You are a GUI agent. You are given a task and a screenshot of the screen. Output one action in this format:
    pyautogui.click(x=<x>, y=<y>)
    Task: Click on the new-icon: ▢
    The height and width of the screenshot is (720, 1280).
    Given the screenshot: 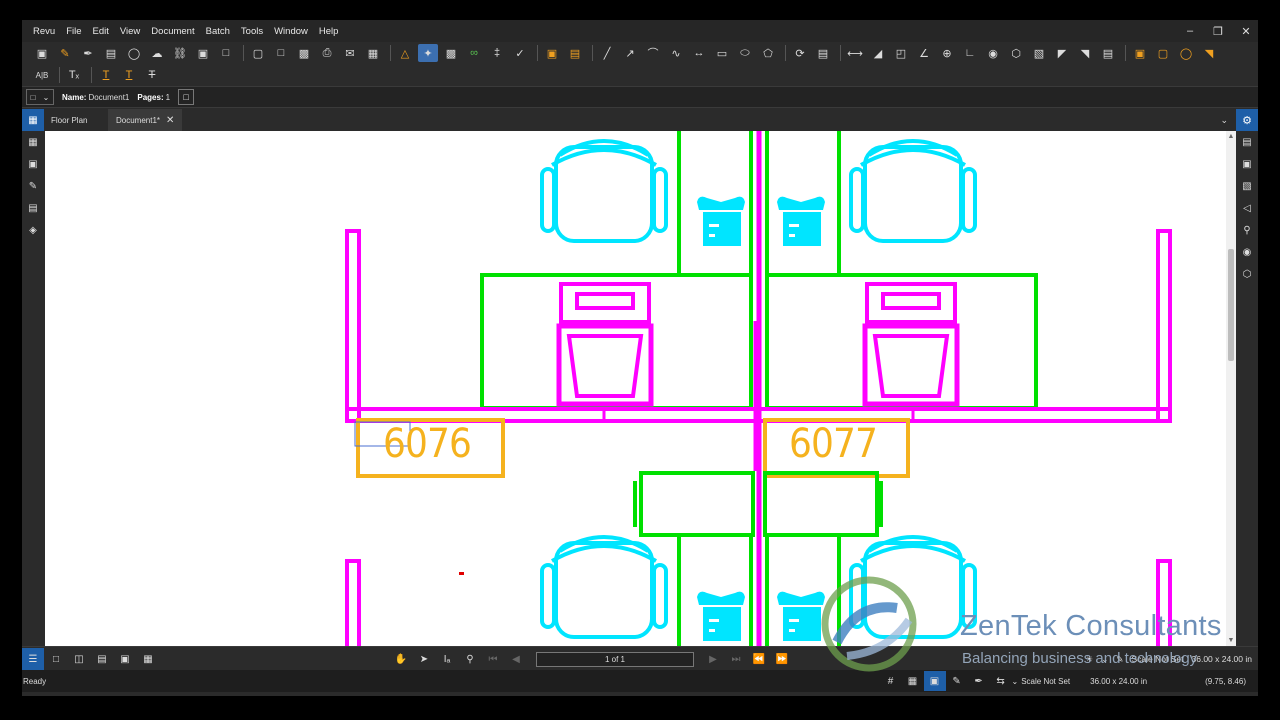 What is the action you would take?
    pyautogui.click(x=258, y=53)
    